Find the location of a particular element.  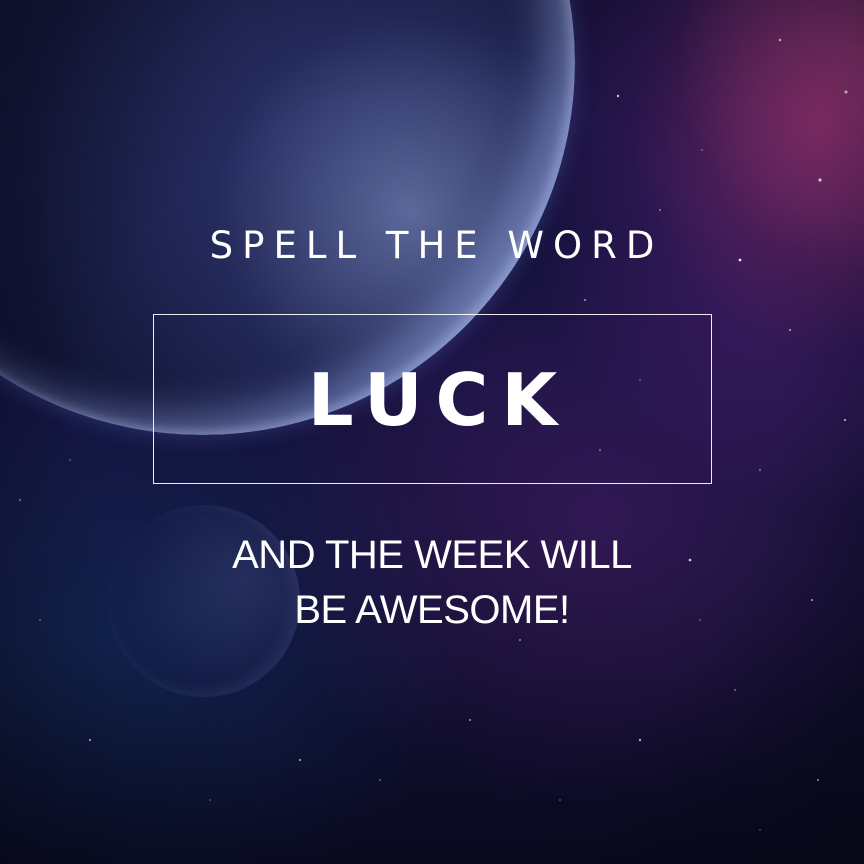

highlight-word: LUCK is located at coordinates (439, 400).